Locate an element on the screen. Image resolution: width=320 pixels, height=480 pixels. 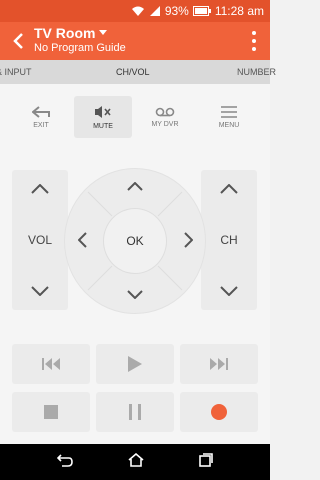
tab-input: & INPUT is located at coordinates (16, 72).